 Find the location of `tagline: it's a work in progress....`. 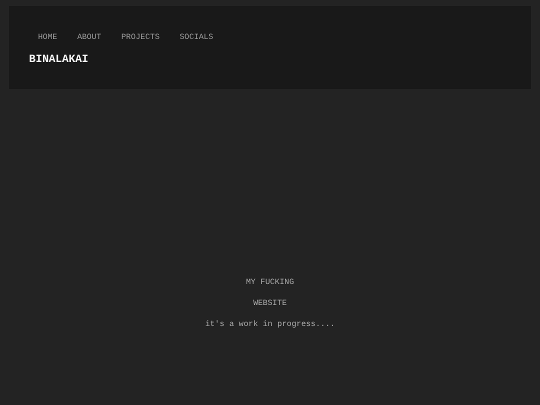

tagline: it's a work in progress.... is located at coordinates (270, 325).